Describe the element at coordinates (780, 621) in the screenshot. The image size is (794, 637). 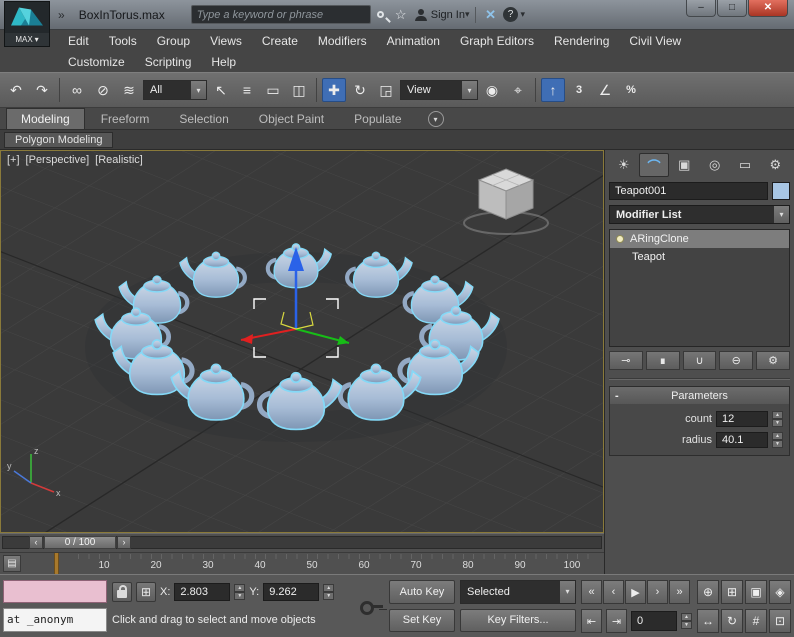
I see `maximize-viewport-toggle-icon: ⊡` at that location.